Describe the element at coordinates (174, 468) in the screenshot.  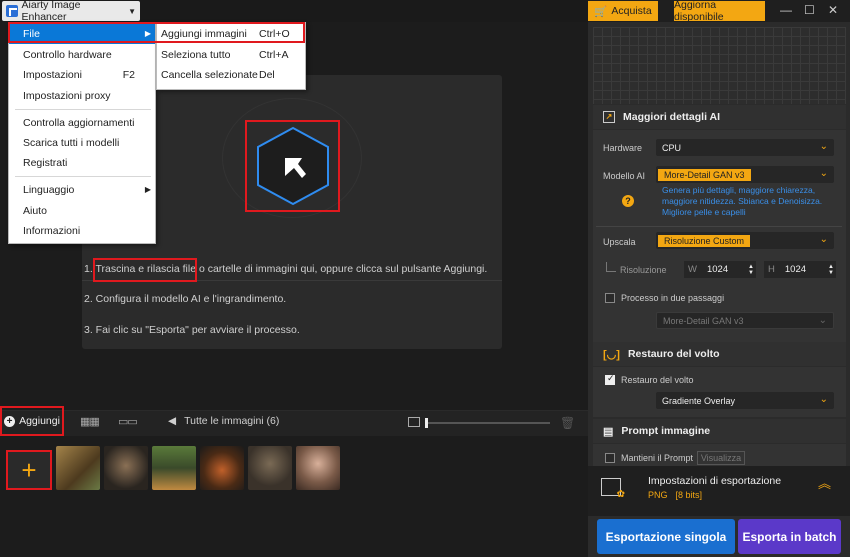
I see `thumbnail-figure` at that location.